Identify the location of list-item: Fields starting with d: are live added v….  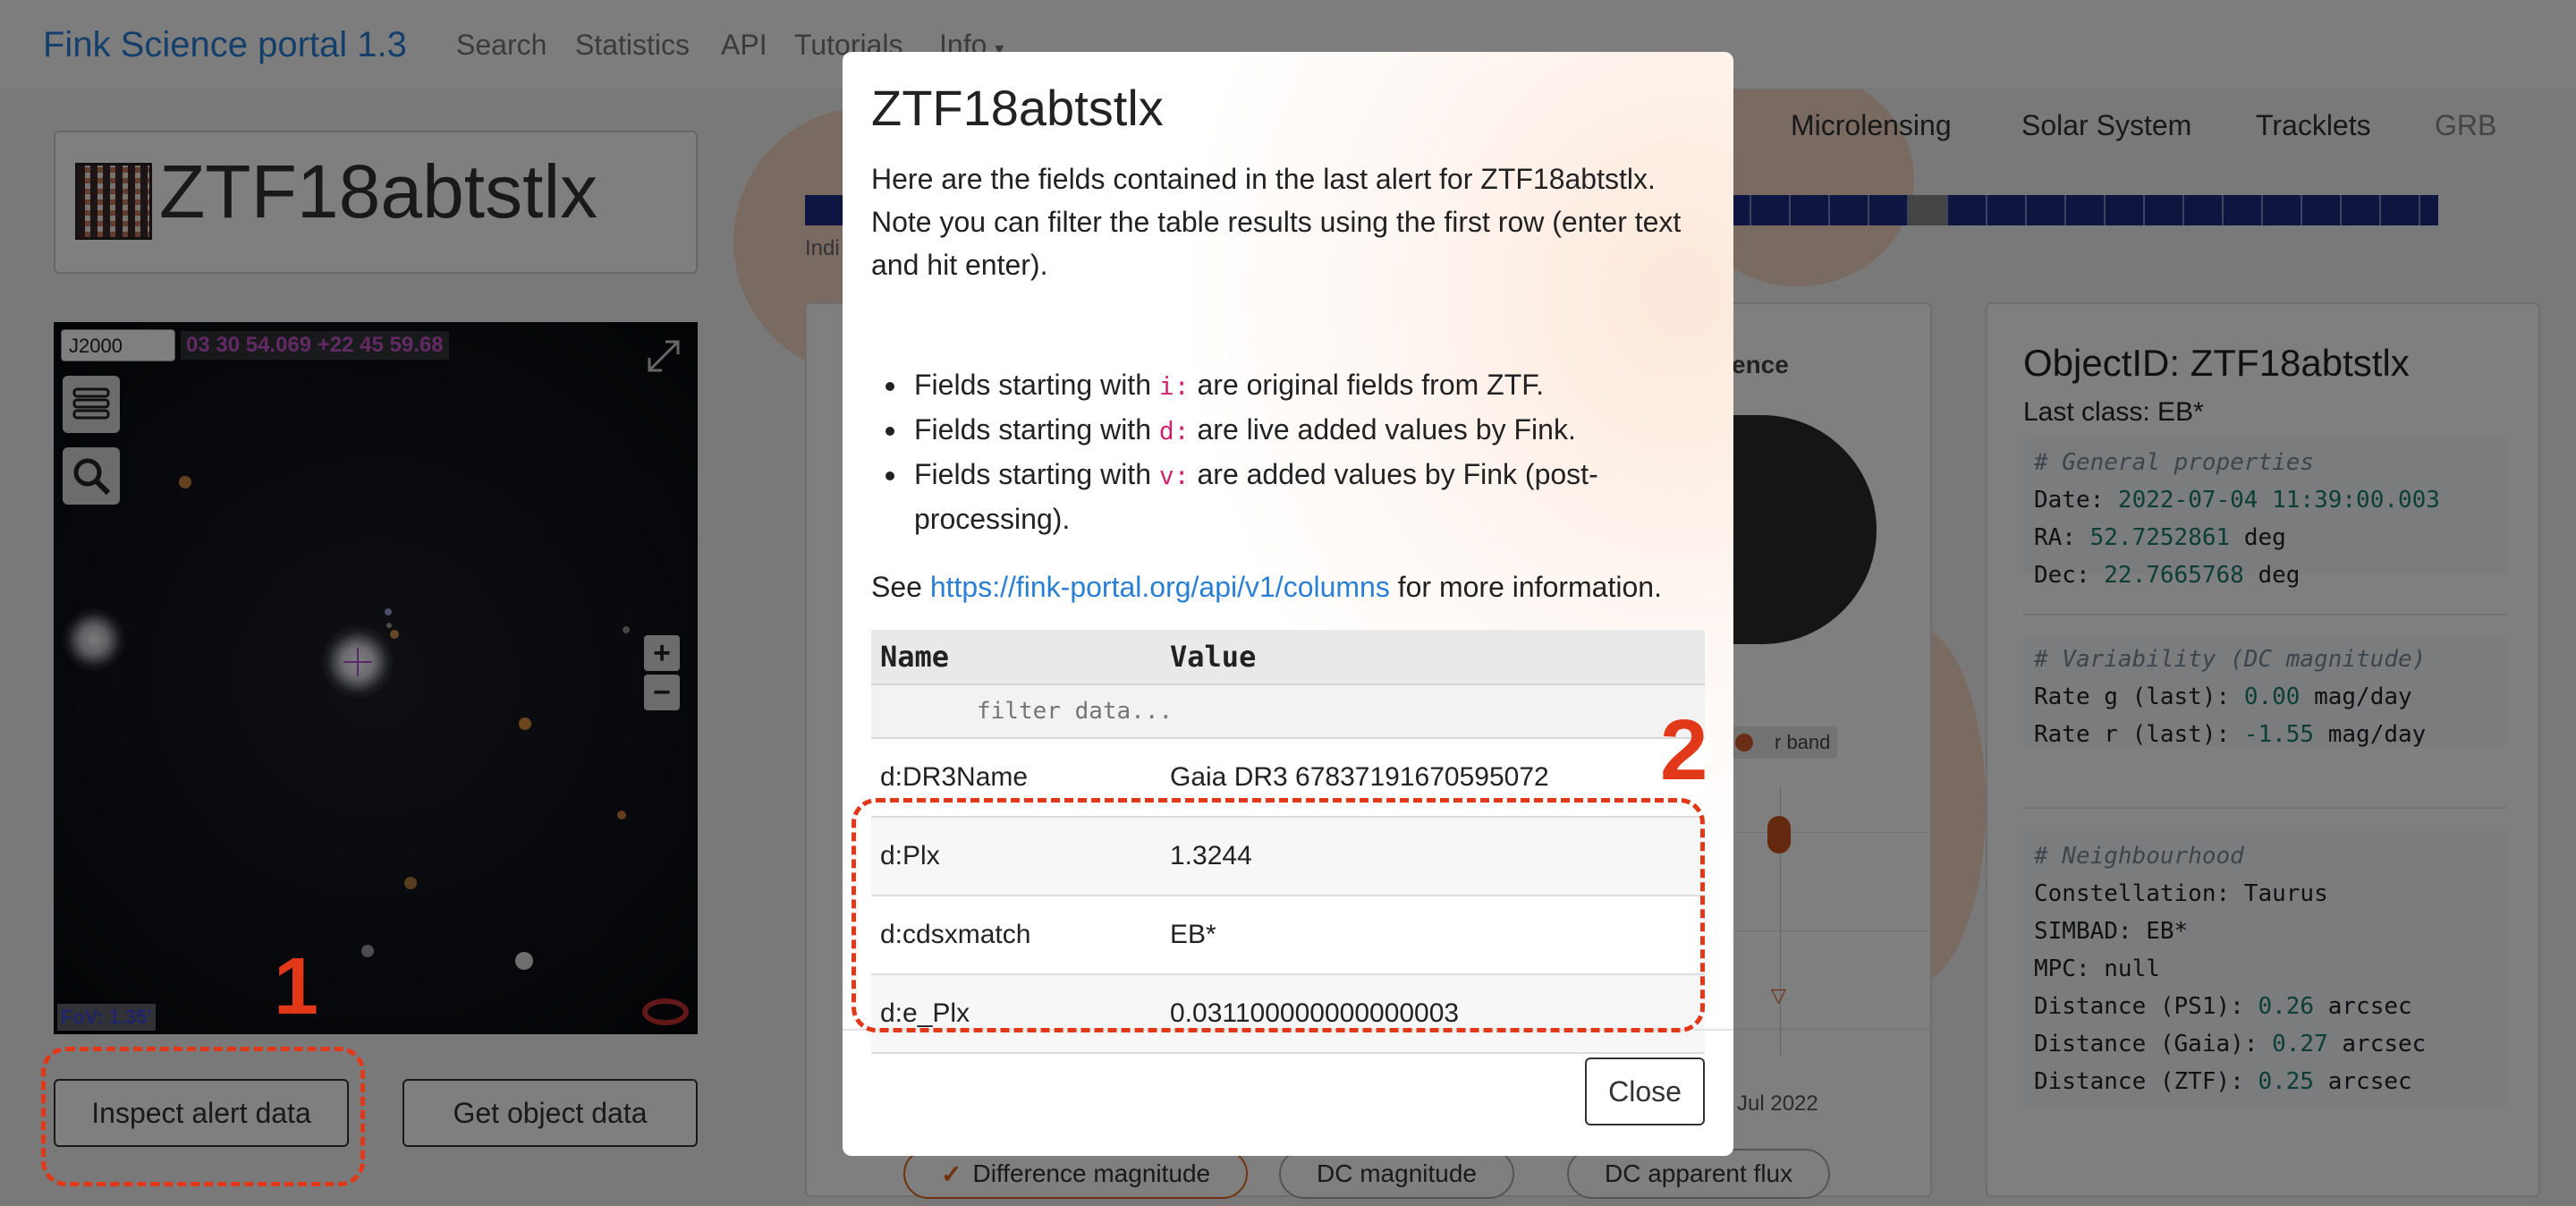
(1302, 430).